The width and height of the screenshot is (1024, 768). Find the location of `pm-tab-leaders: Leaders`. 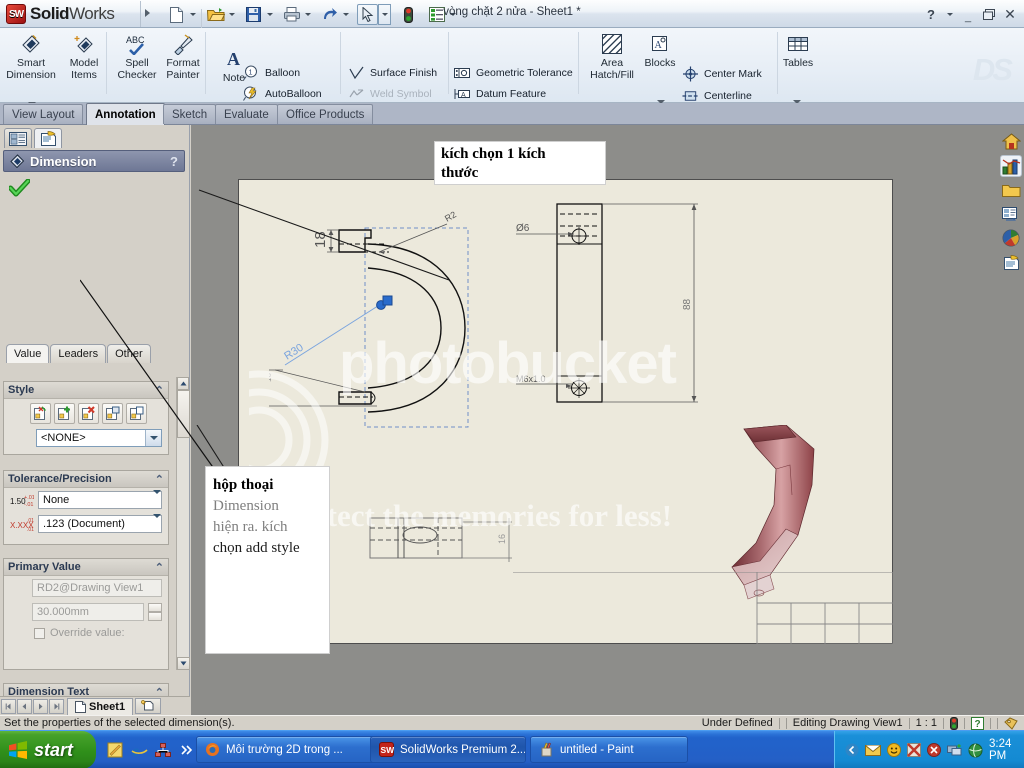

pm-tab-leaders: Leaders is located at coordinates (78, 353).